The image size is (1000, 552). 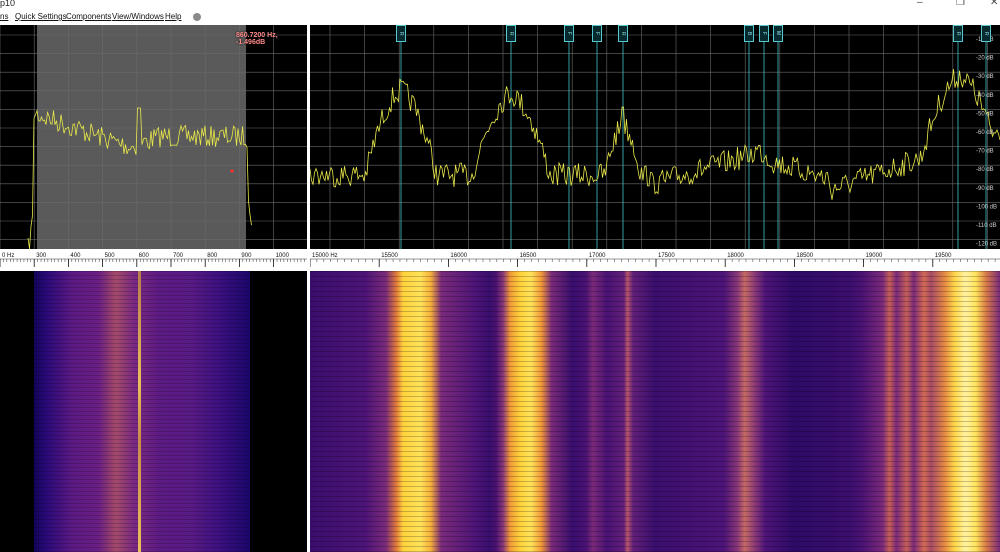 I want to click on panel-divider, so click(x=308, y=288).